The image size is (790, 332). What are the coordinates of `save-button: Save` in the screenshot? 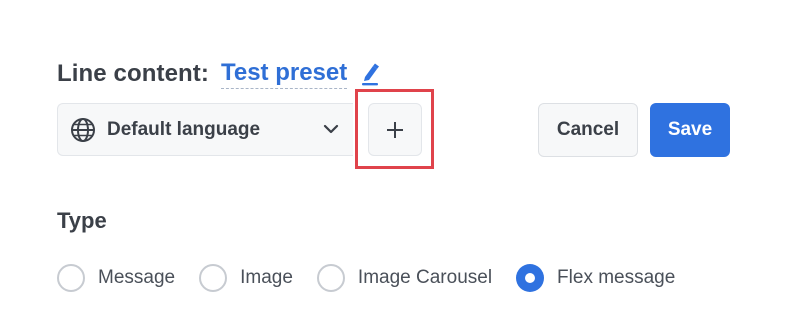 It's located at (690, 130).